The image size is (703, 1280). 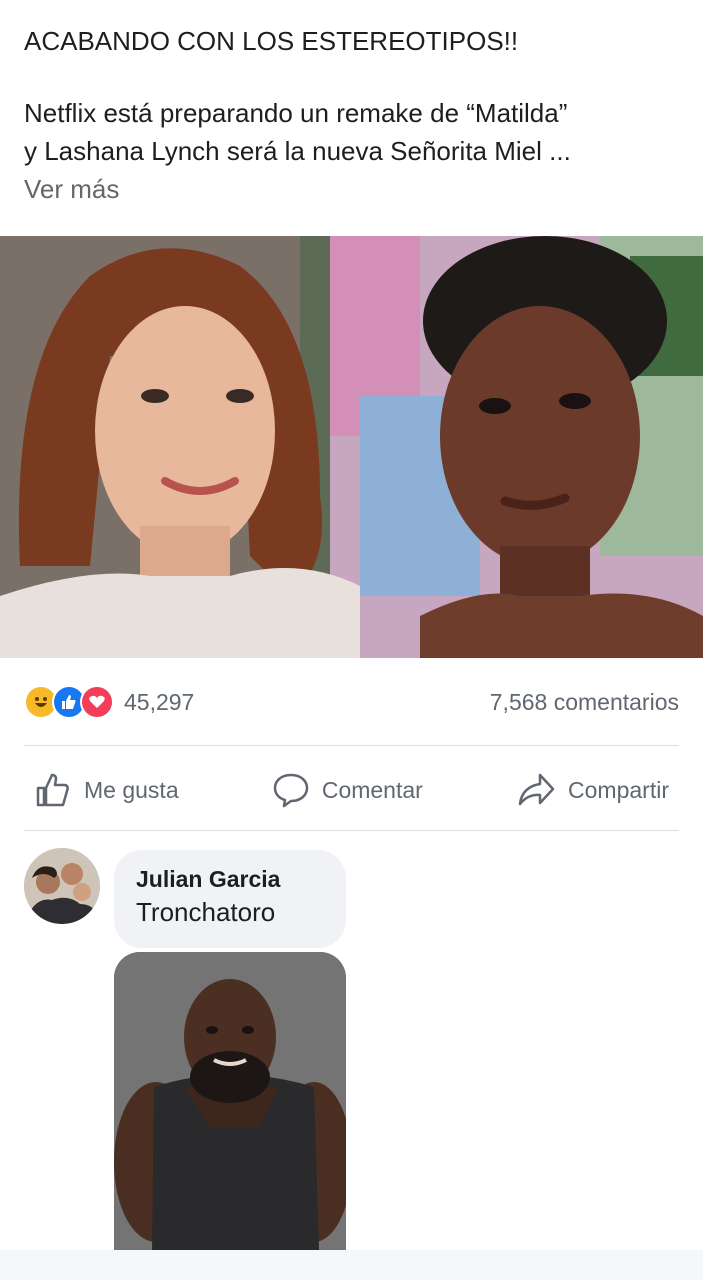 I want to click on comment-icon, so click(x=291, y=790).